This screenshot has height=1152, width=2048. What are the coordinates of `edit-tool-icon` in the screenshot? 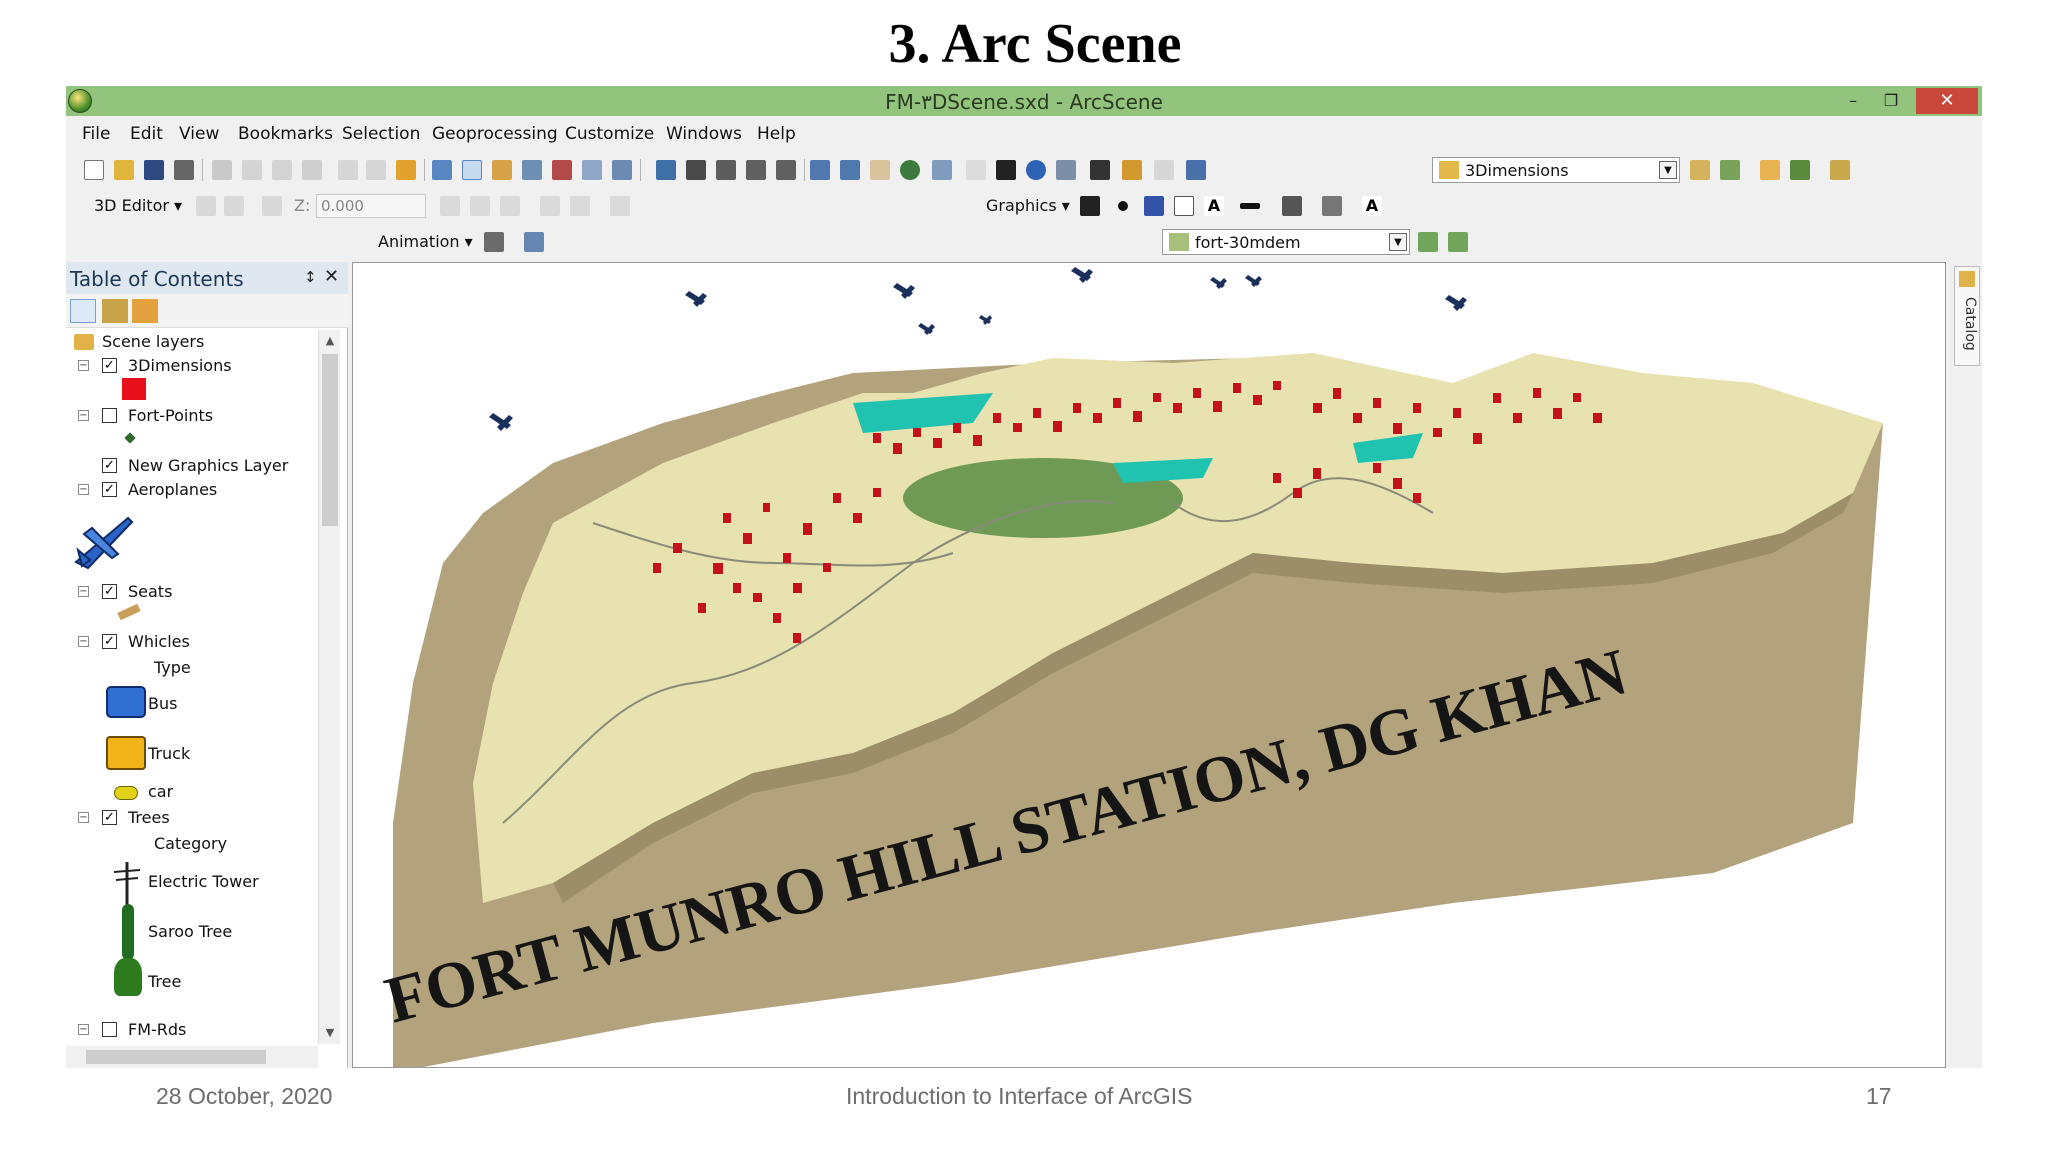 It's located at (206, 206).